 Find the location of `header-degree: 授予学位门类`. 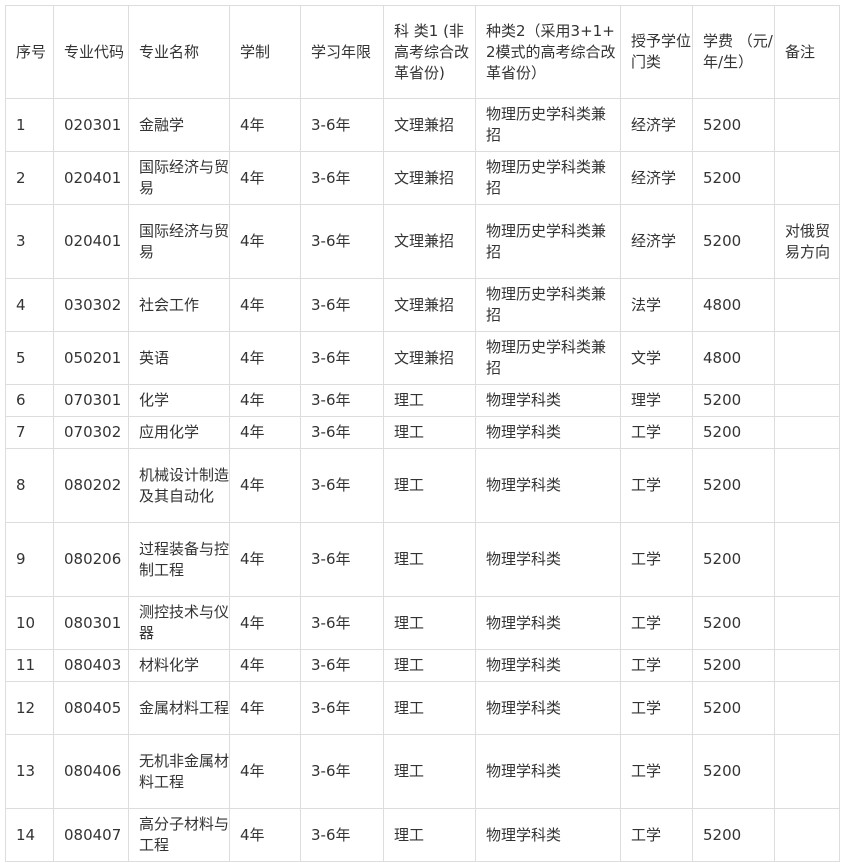

header-degree: 授予学位门类 is located at coordinates (656, 52).